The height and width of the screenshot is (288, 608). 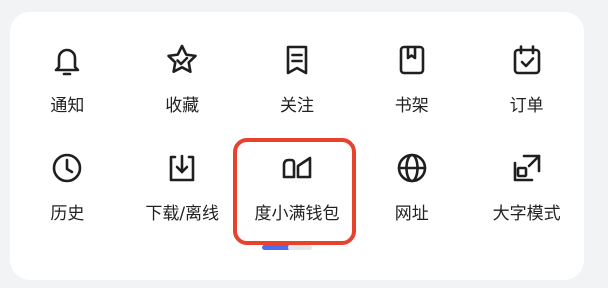 What do you see at coordinates (182, 85) in the screenshot?
I see `favorites-item: 收藏` at bounding box center [182, 85].